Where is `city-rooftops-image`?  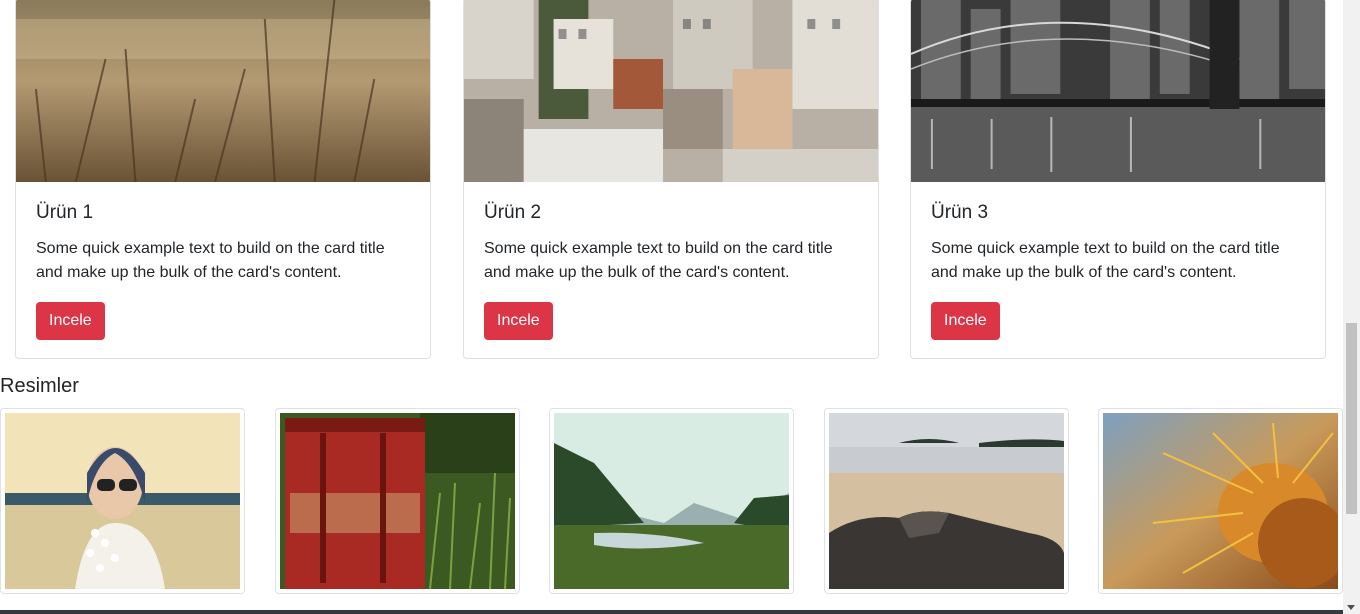 city-rooftops-image is located at coordinates (671, 91).